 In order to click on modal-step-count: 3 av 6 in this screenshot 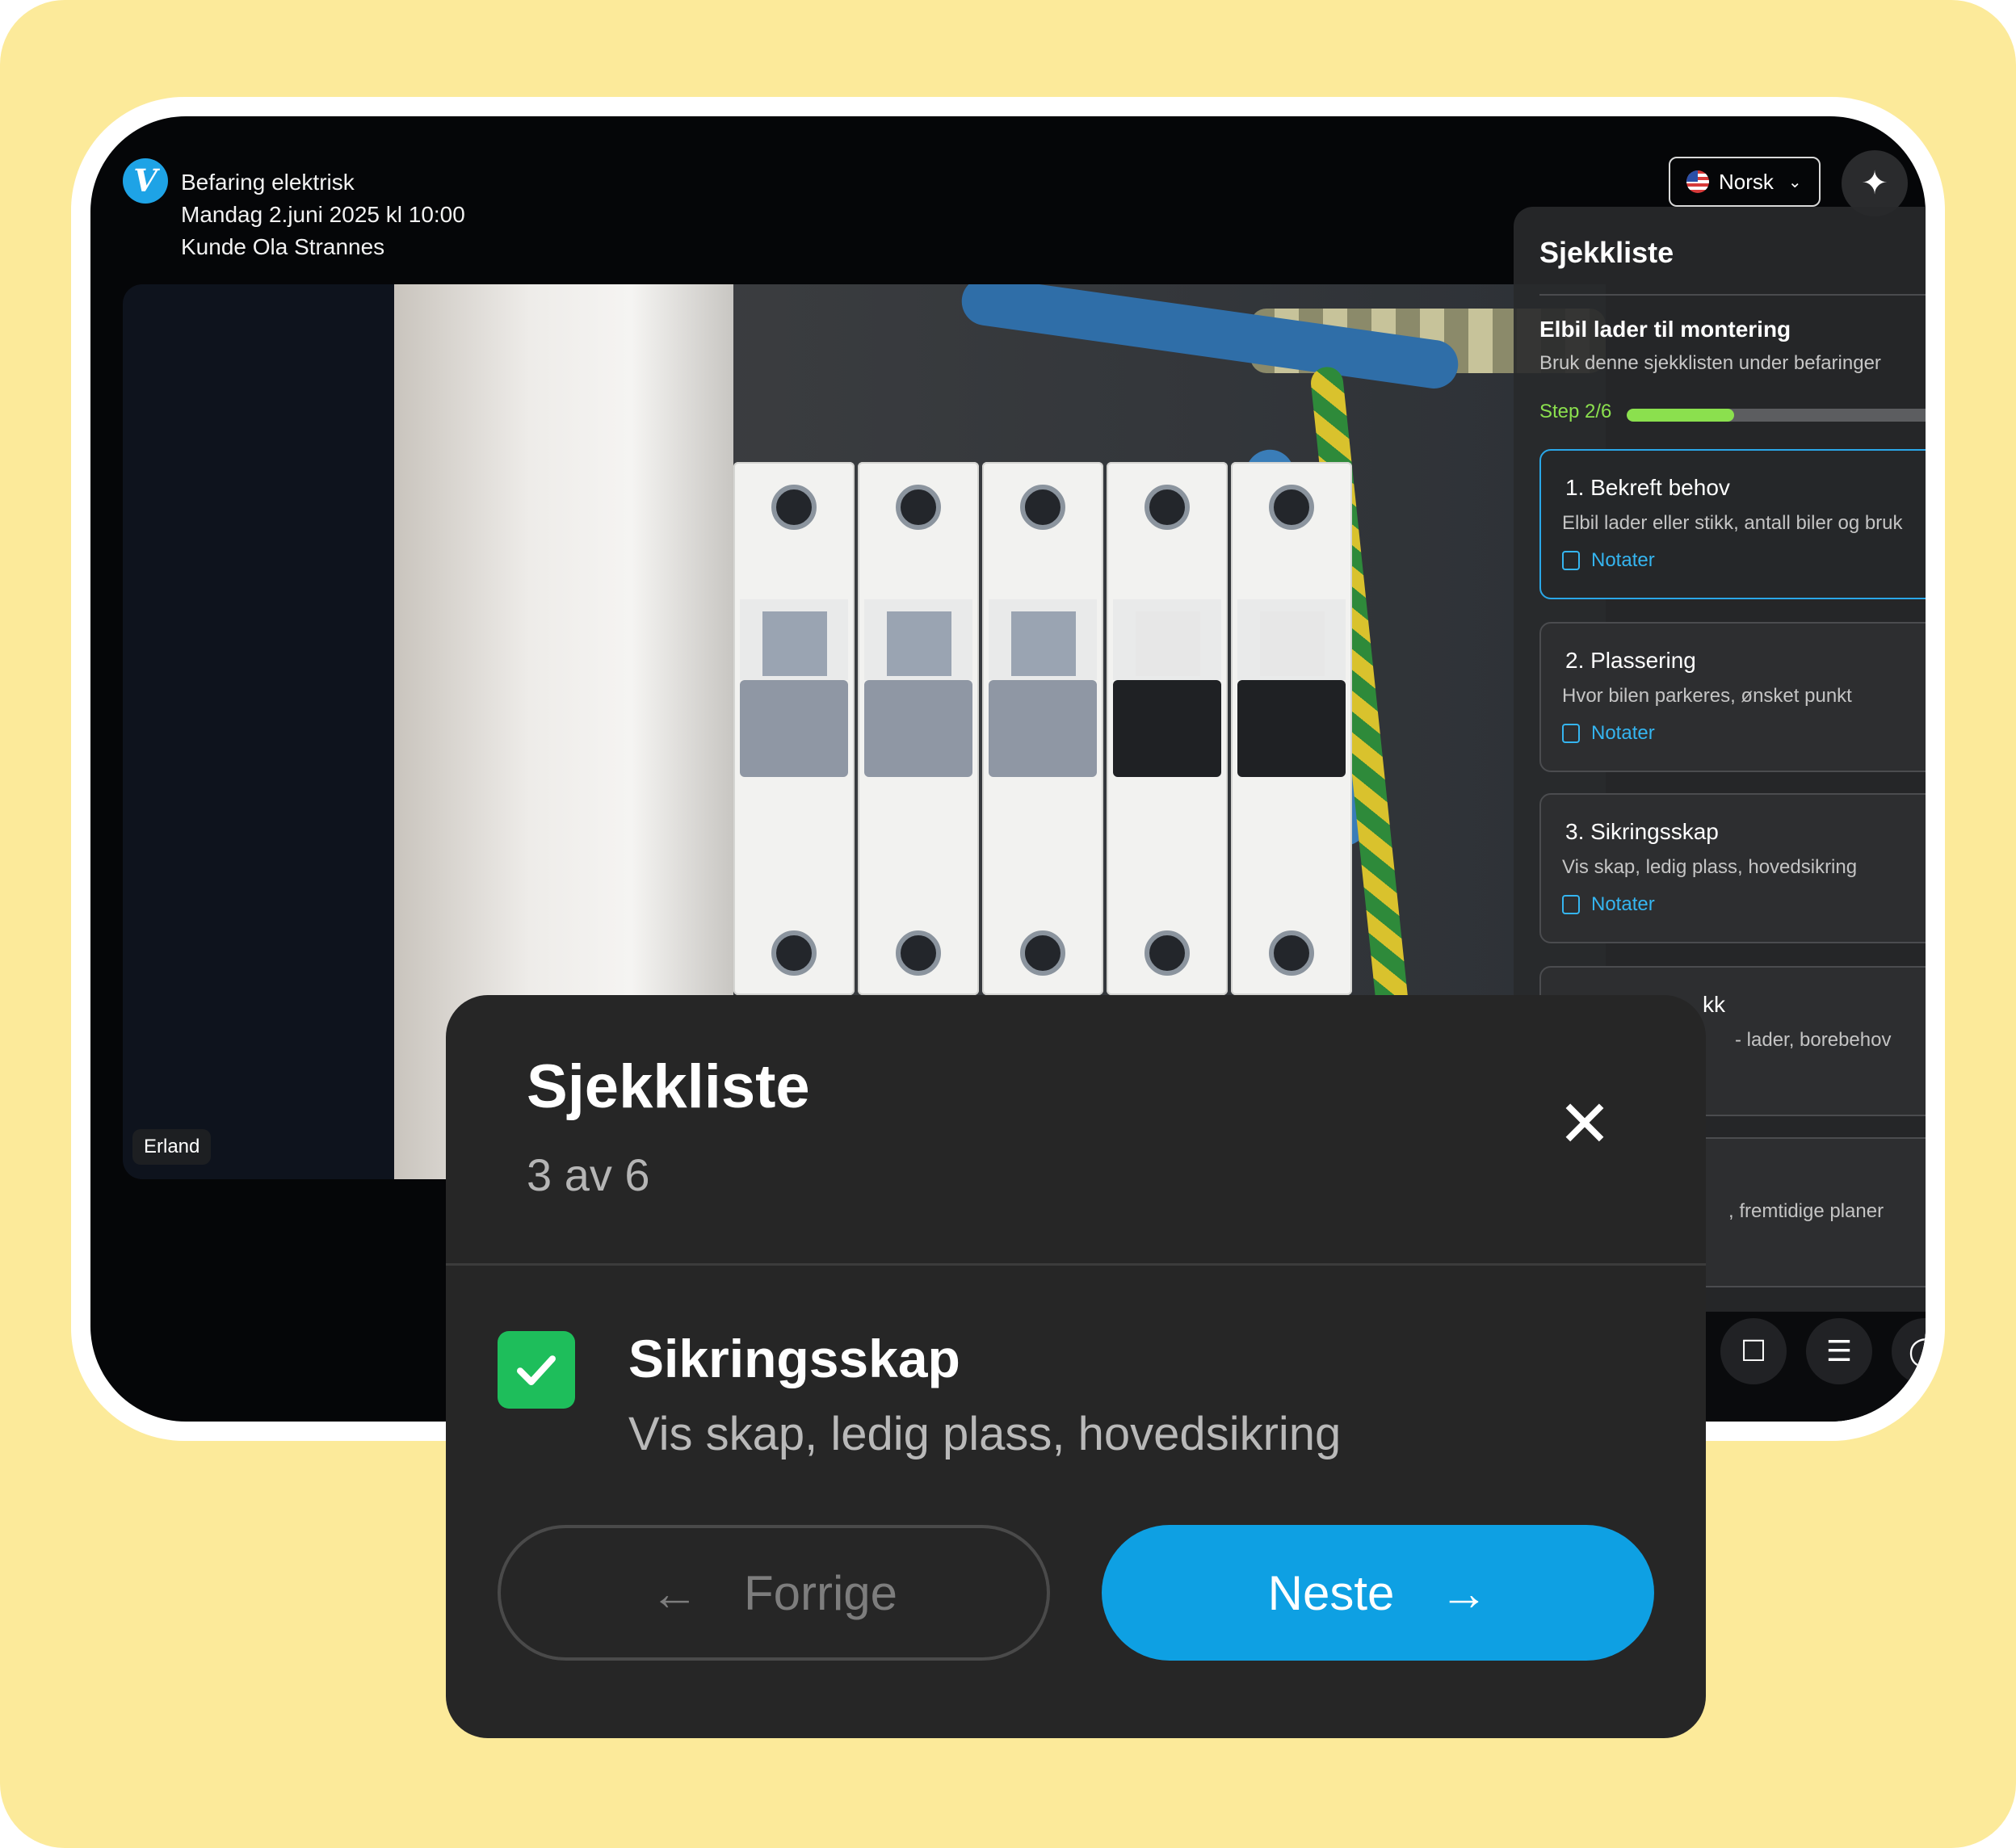, I will do `click(588, 1174)`.